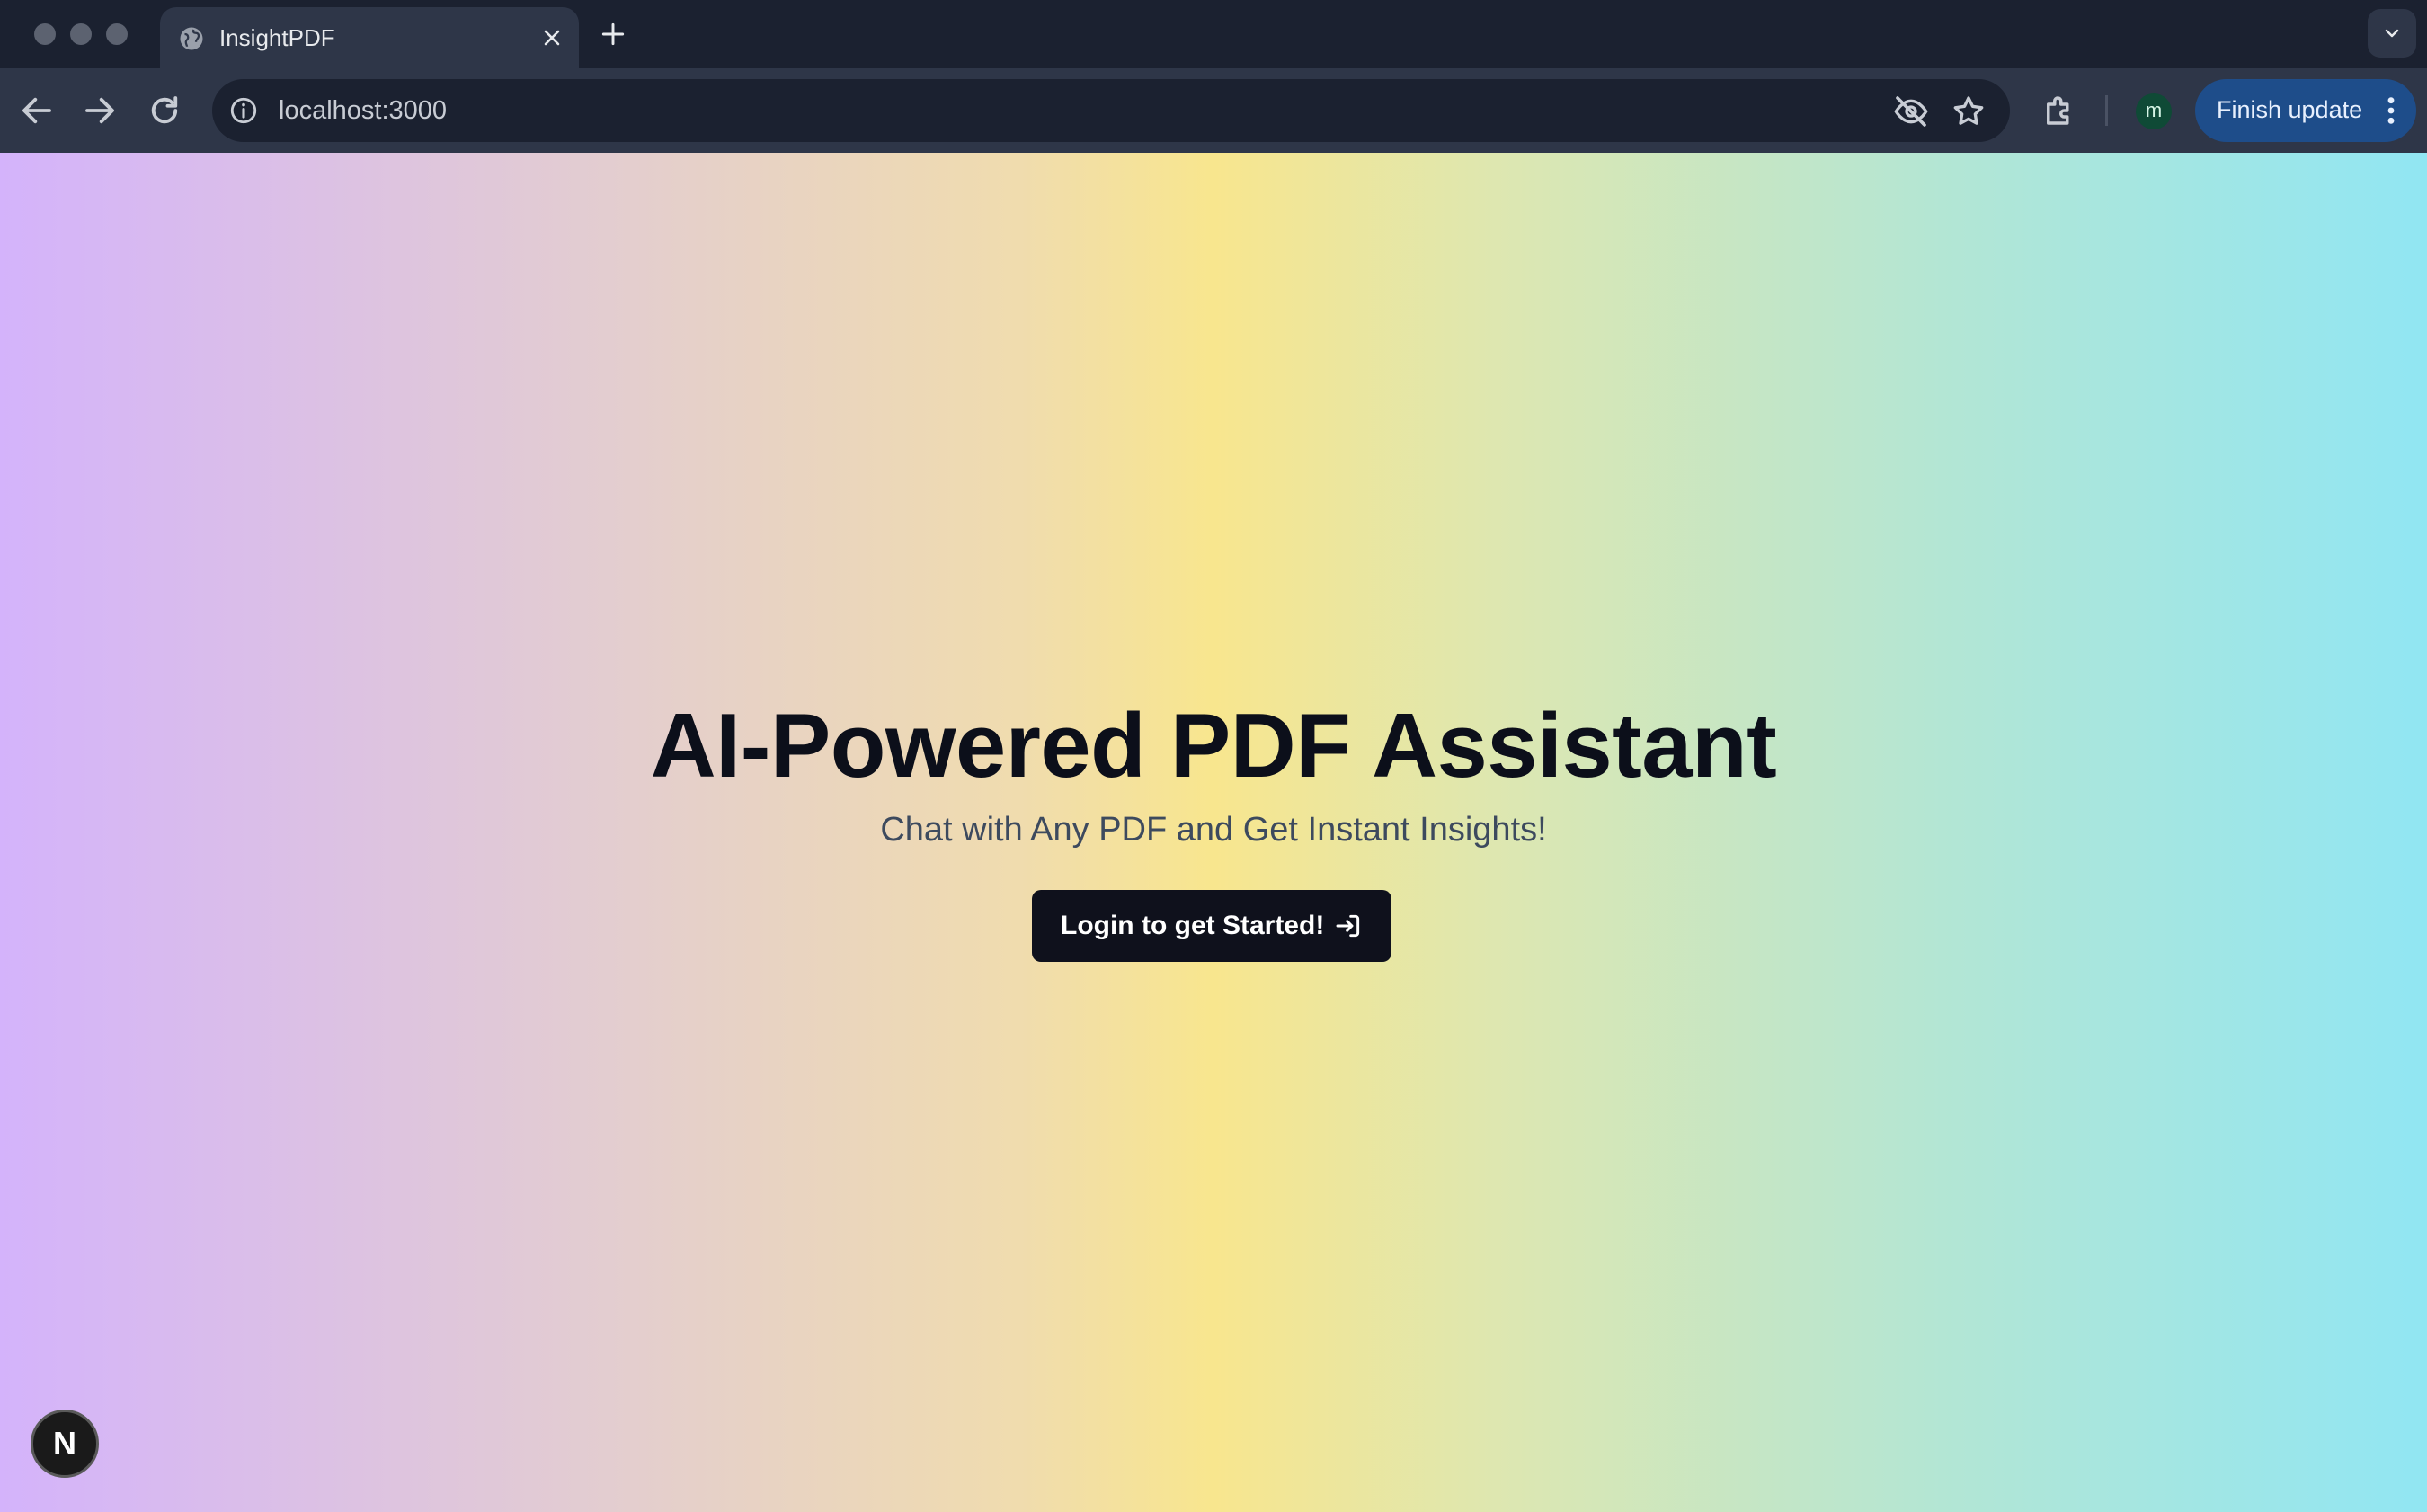 This screenshot has height=1512, width=2427. What do you see at coordinates (1213, 746) in the screenshot?
I see `hero-title: AI-Powered PDF Assistant` at bounding box center [1213, 746].